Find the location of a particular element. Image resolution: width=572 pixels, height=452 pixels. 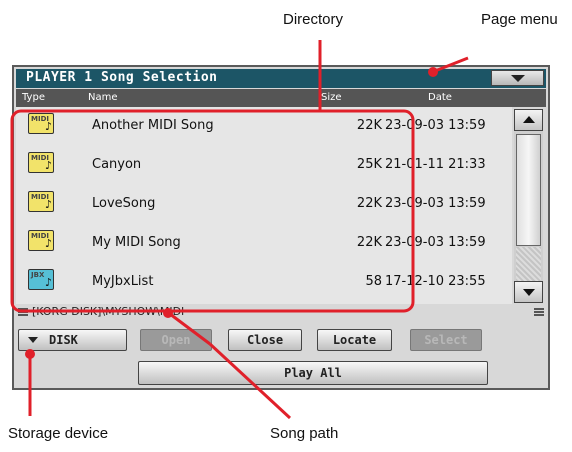

header-date: Date is located at coordinates (440, 97).